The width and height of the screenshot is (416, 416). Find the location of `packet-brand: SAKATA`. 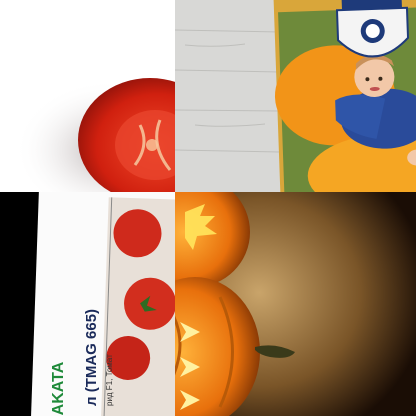

packet-brand: SAKATA is located at coordinates (58, 388).